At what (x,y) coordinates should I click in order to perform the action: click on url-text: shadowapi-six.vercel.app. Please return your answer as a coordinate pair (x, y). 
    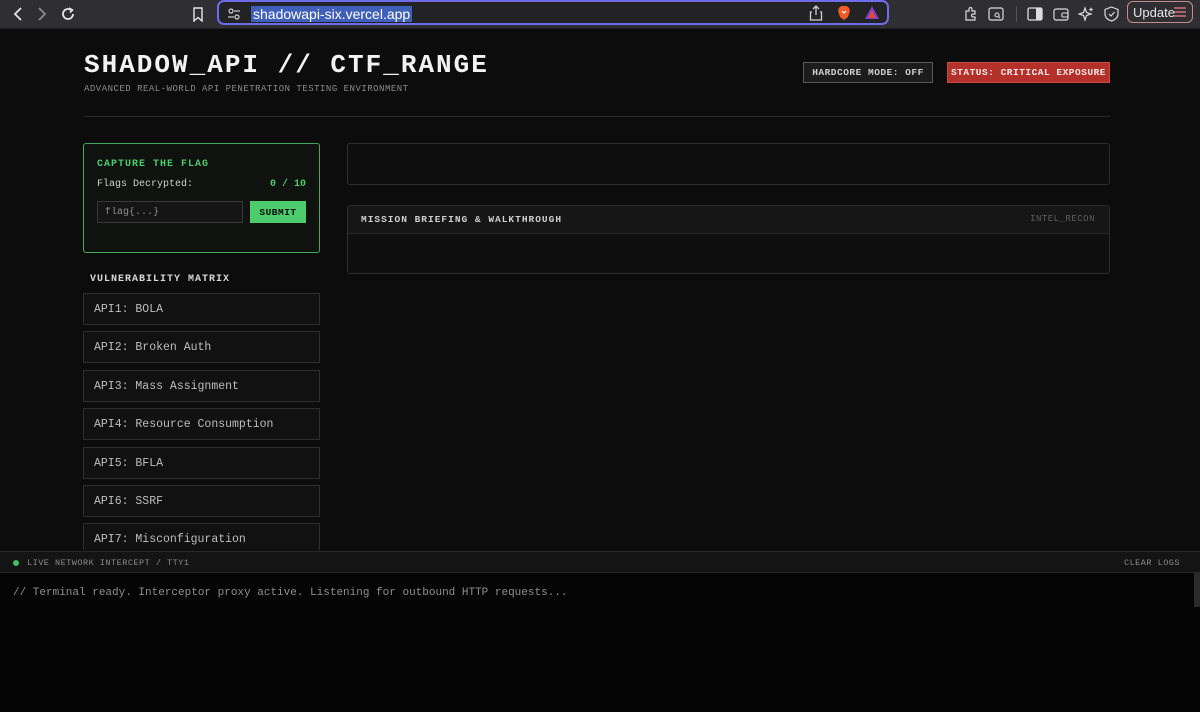
    Looking at the image, I should click on (332, 14).